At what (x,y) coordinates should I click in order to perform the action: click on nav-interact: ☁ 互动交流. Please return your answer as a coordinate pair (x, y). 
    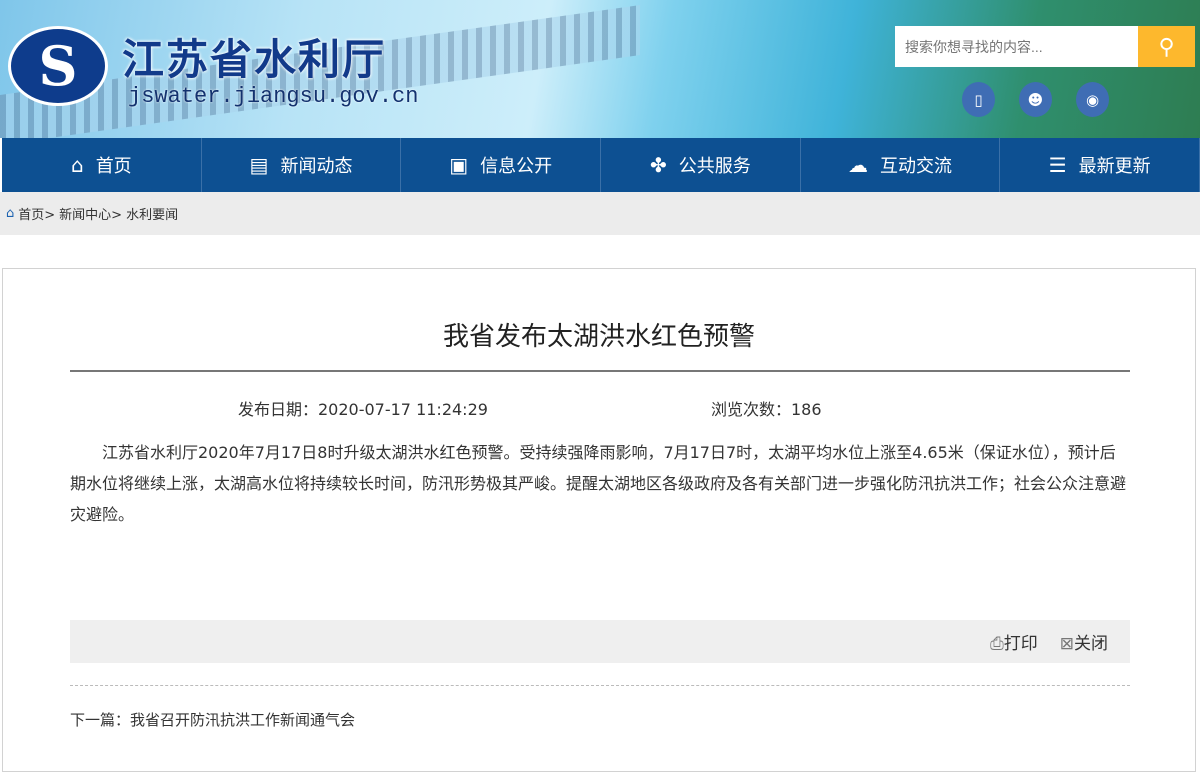
    Looking at the image, I should click on (901, 165).